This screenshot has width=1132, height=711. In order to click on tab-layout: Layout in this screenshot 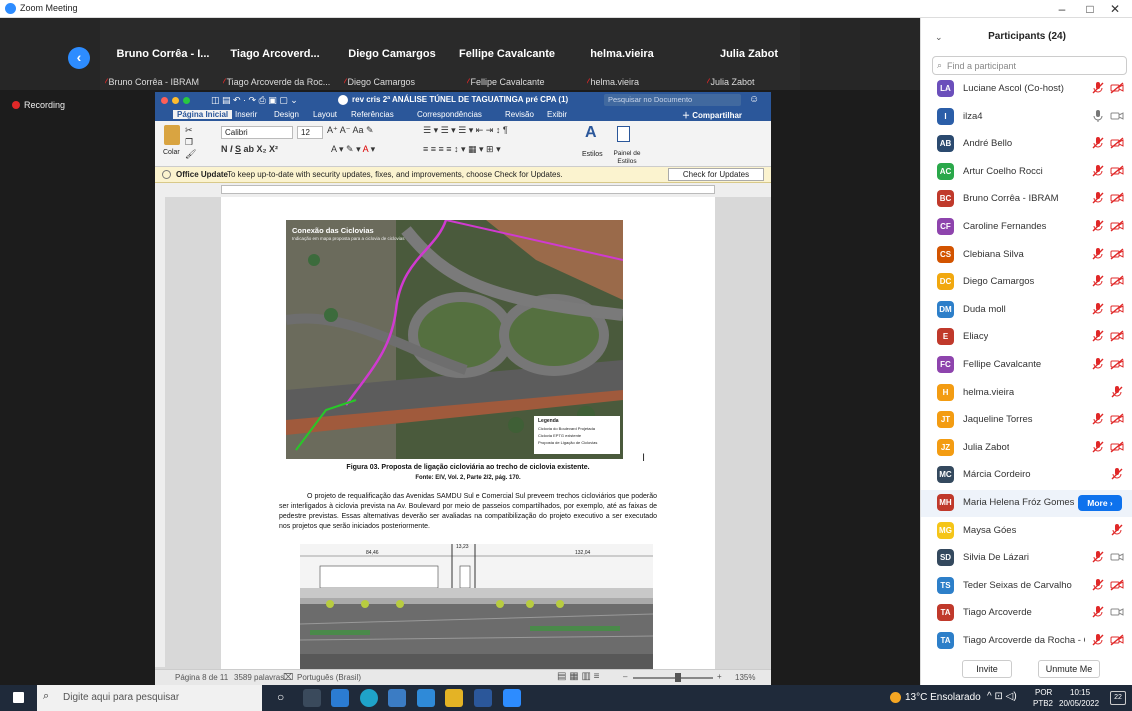, I will do `click(325, 114)`.